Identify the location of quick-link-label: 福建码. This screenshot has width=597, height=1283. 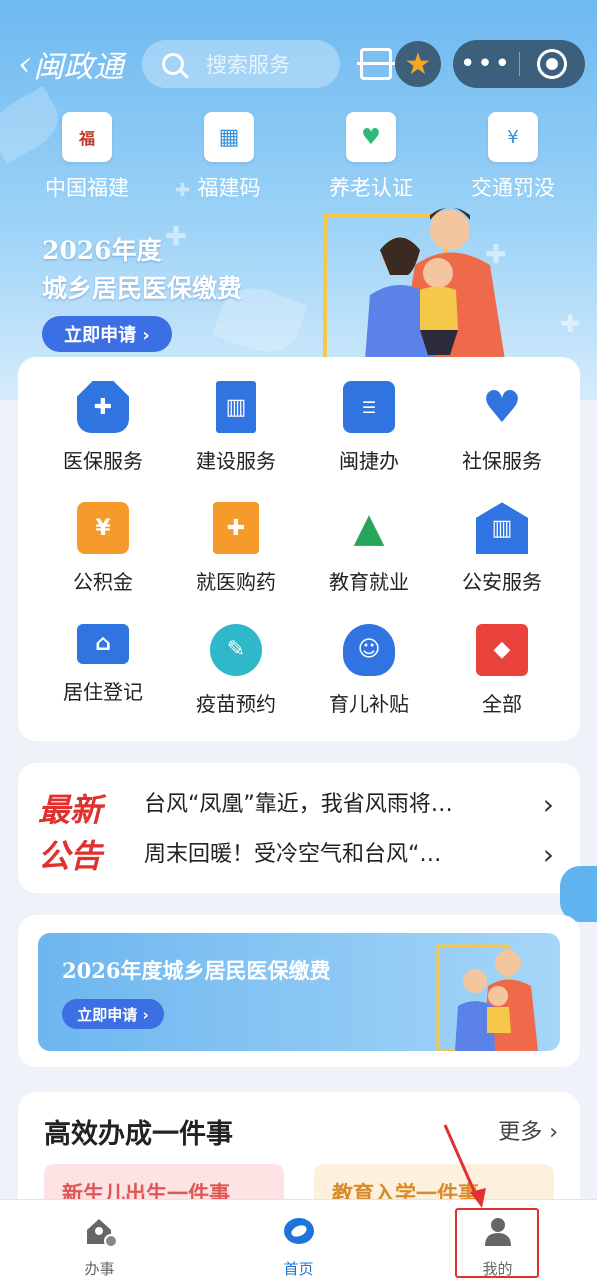
(229, 188).